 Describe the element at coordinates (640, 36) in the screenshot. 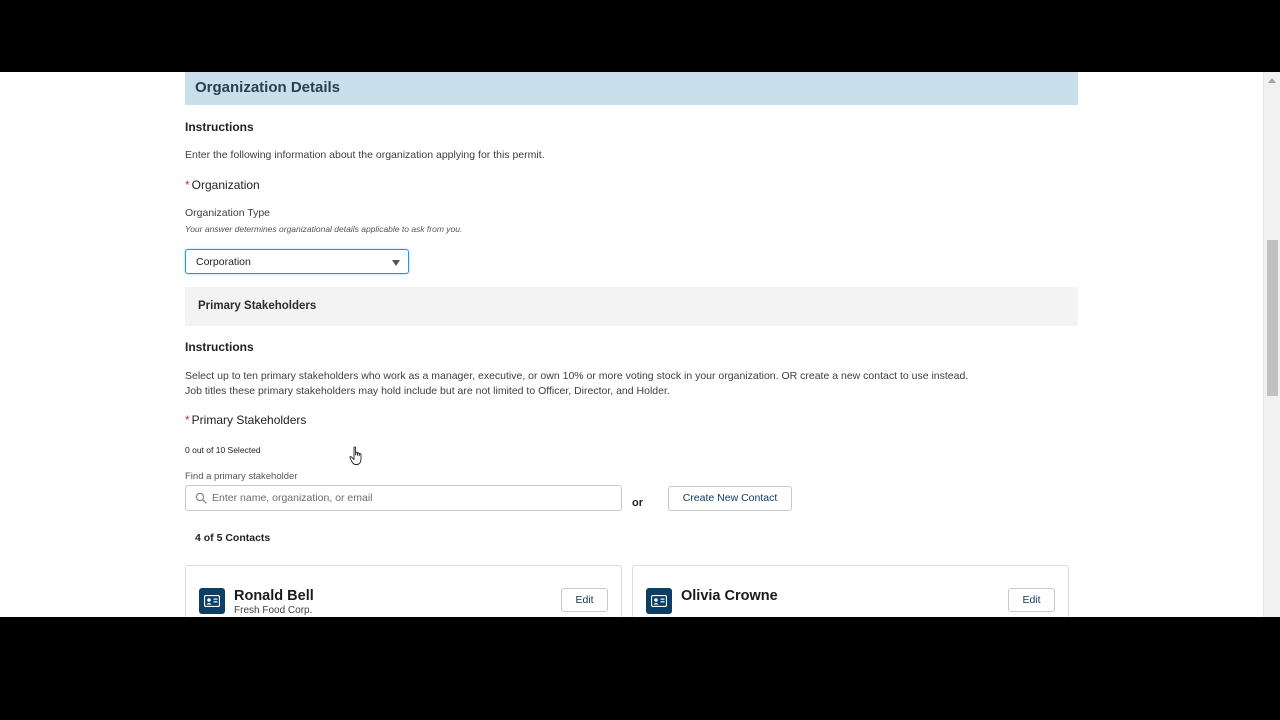

I see `letterbox-top` at that location.